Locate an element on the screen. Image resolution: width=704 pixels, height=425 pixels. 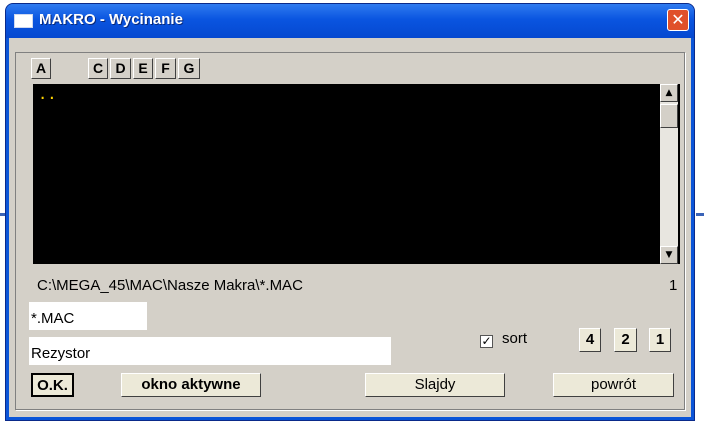
file-count: 1 is located at coordinates (673, 285).